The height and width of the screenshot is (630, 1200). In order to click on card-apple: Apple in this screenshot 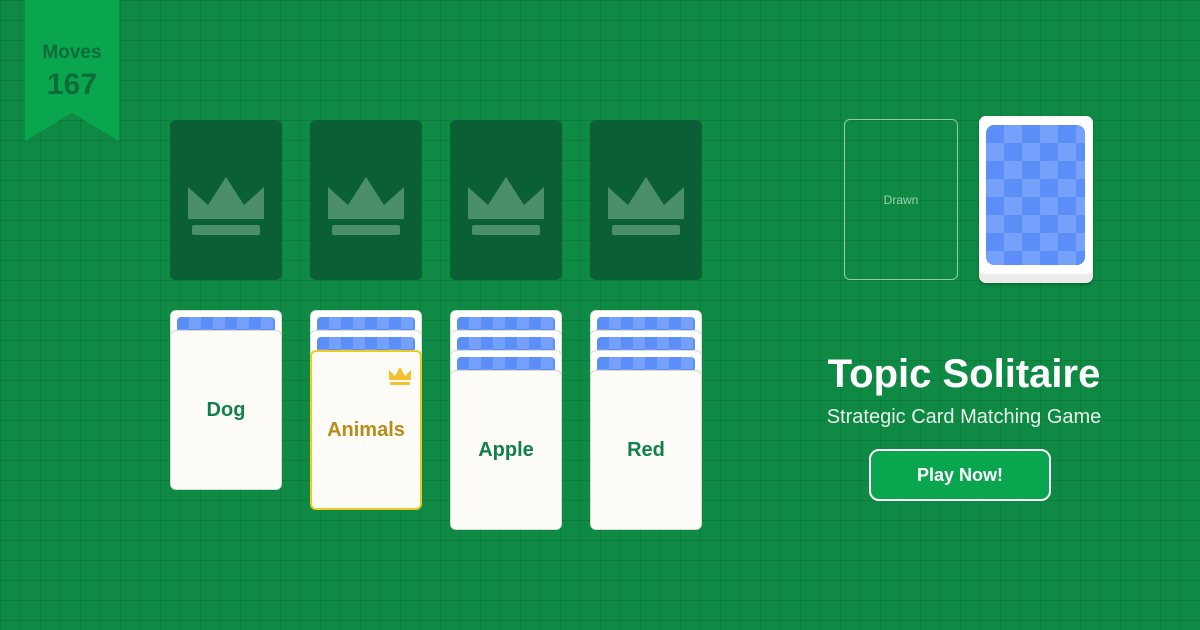, I will do `click(506, 450)`.